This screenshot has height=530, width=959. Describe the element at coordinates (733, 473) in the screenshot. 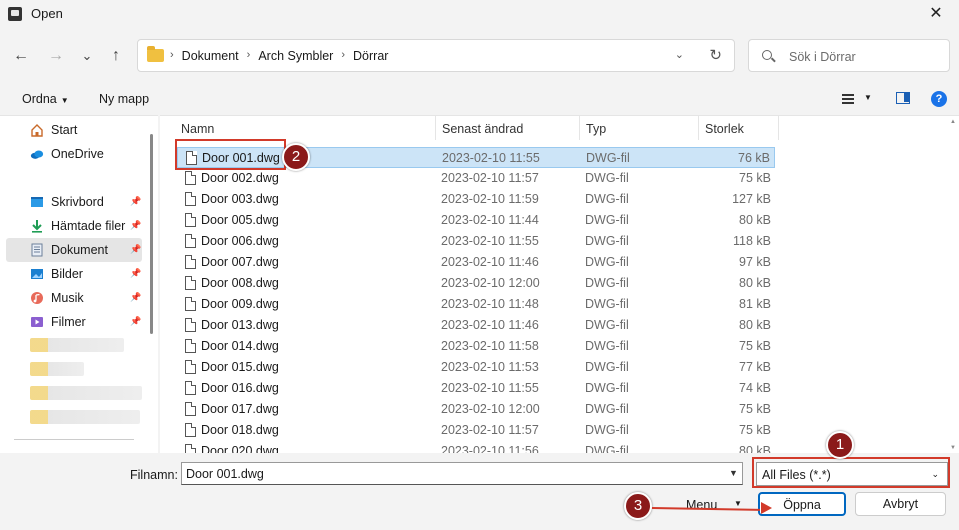

I see `chevron-down-icon: ▼` at that location.